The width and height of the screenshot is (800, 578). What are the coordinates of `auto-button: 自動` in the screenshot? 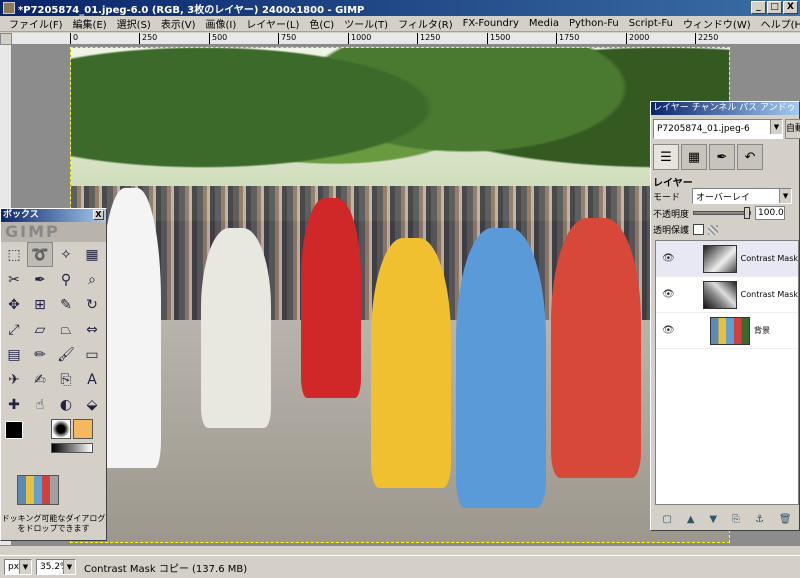 It's located at (792, 129).